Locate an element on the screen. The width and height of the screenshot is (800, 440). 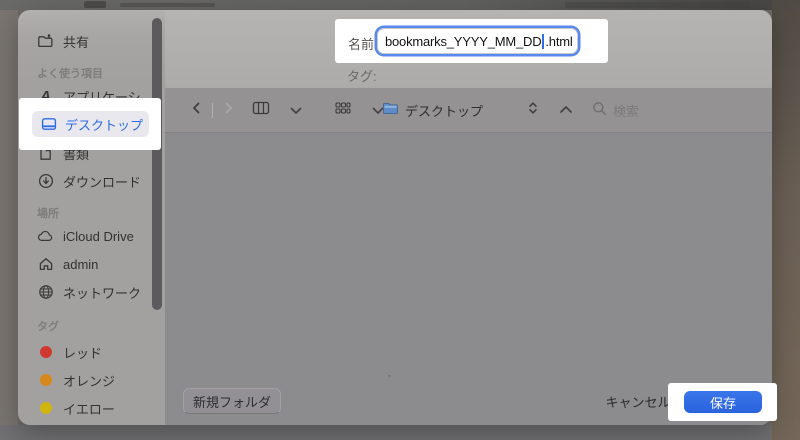
search-field: 検索 is located at coordinates (615, 110).